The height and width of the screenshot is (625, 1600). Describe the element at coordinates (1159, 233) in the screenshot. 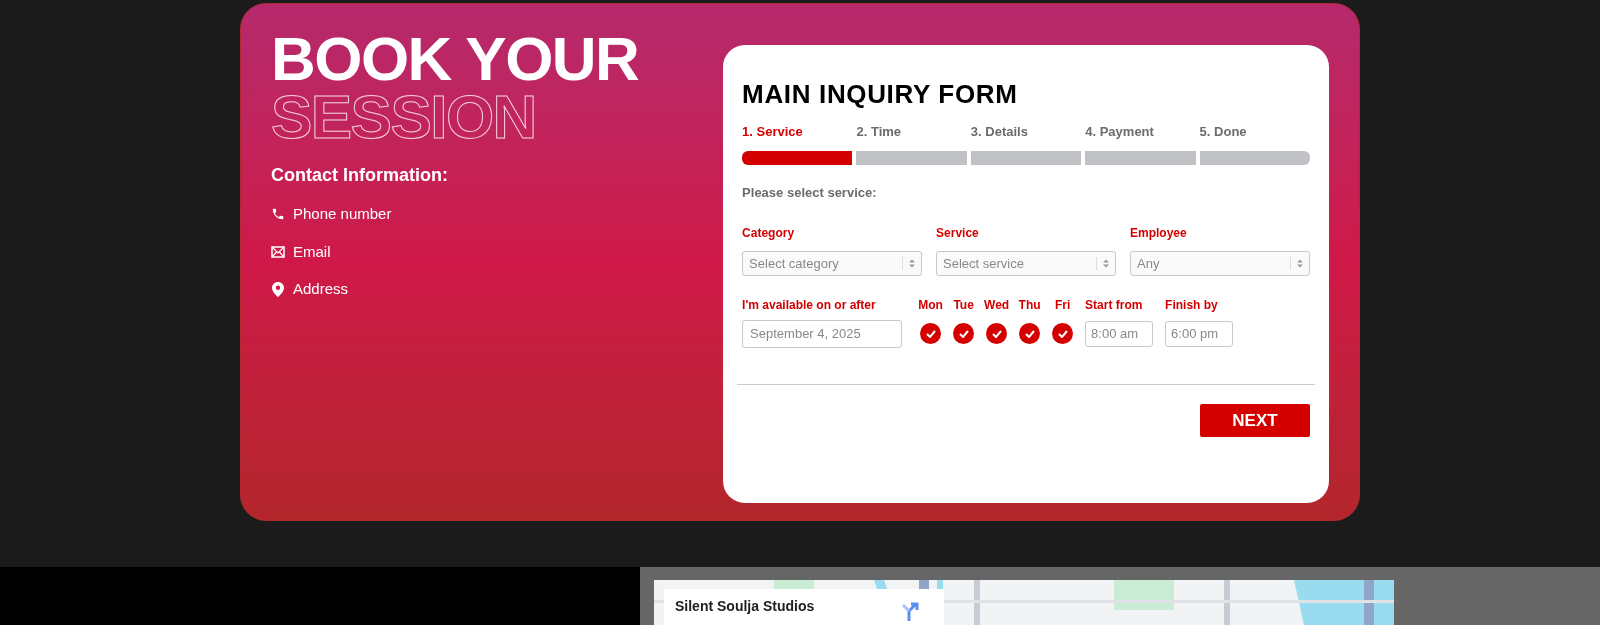

I see `field-label: Employee` at that location.